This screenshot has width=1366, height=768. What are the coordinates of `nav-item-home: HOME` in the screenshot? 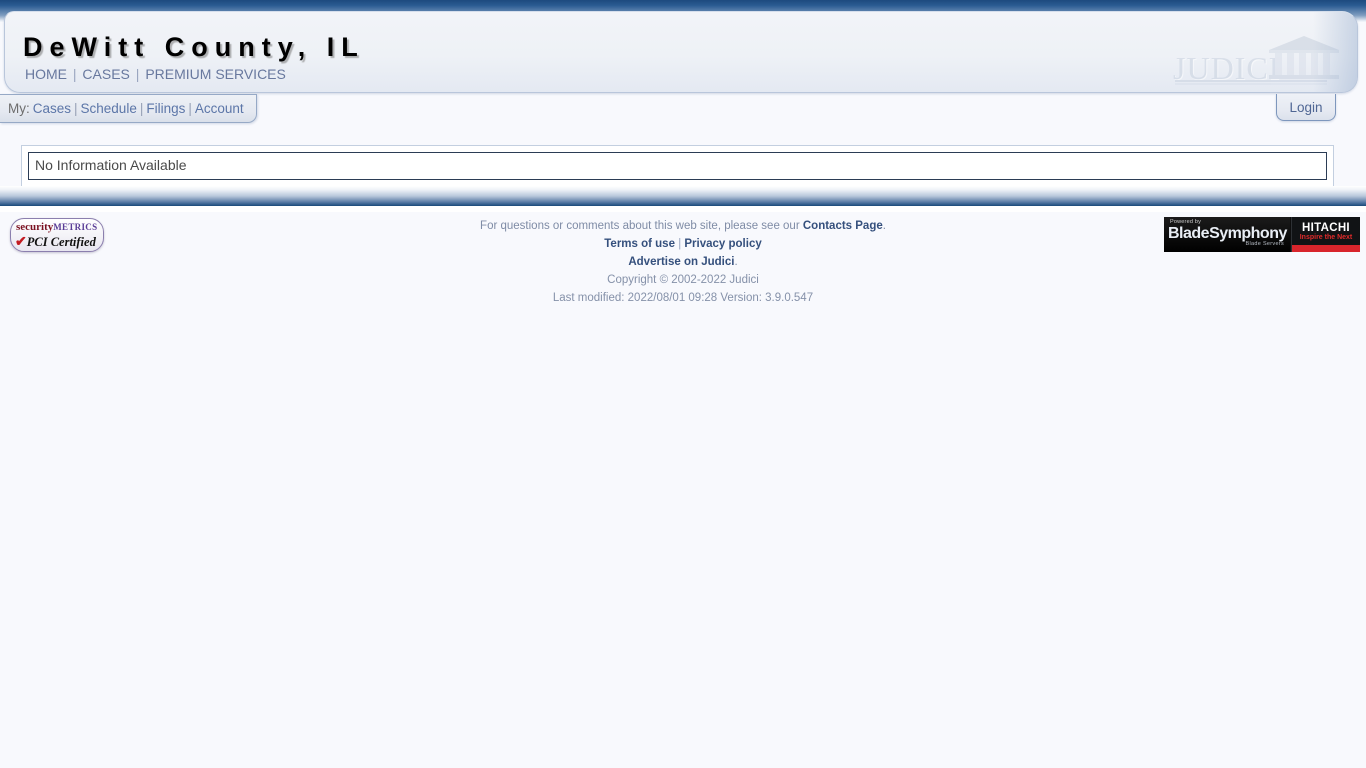 It's located at (46, 74).